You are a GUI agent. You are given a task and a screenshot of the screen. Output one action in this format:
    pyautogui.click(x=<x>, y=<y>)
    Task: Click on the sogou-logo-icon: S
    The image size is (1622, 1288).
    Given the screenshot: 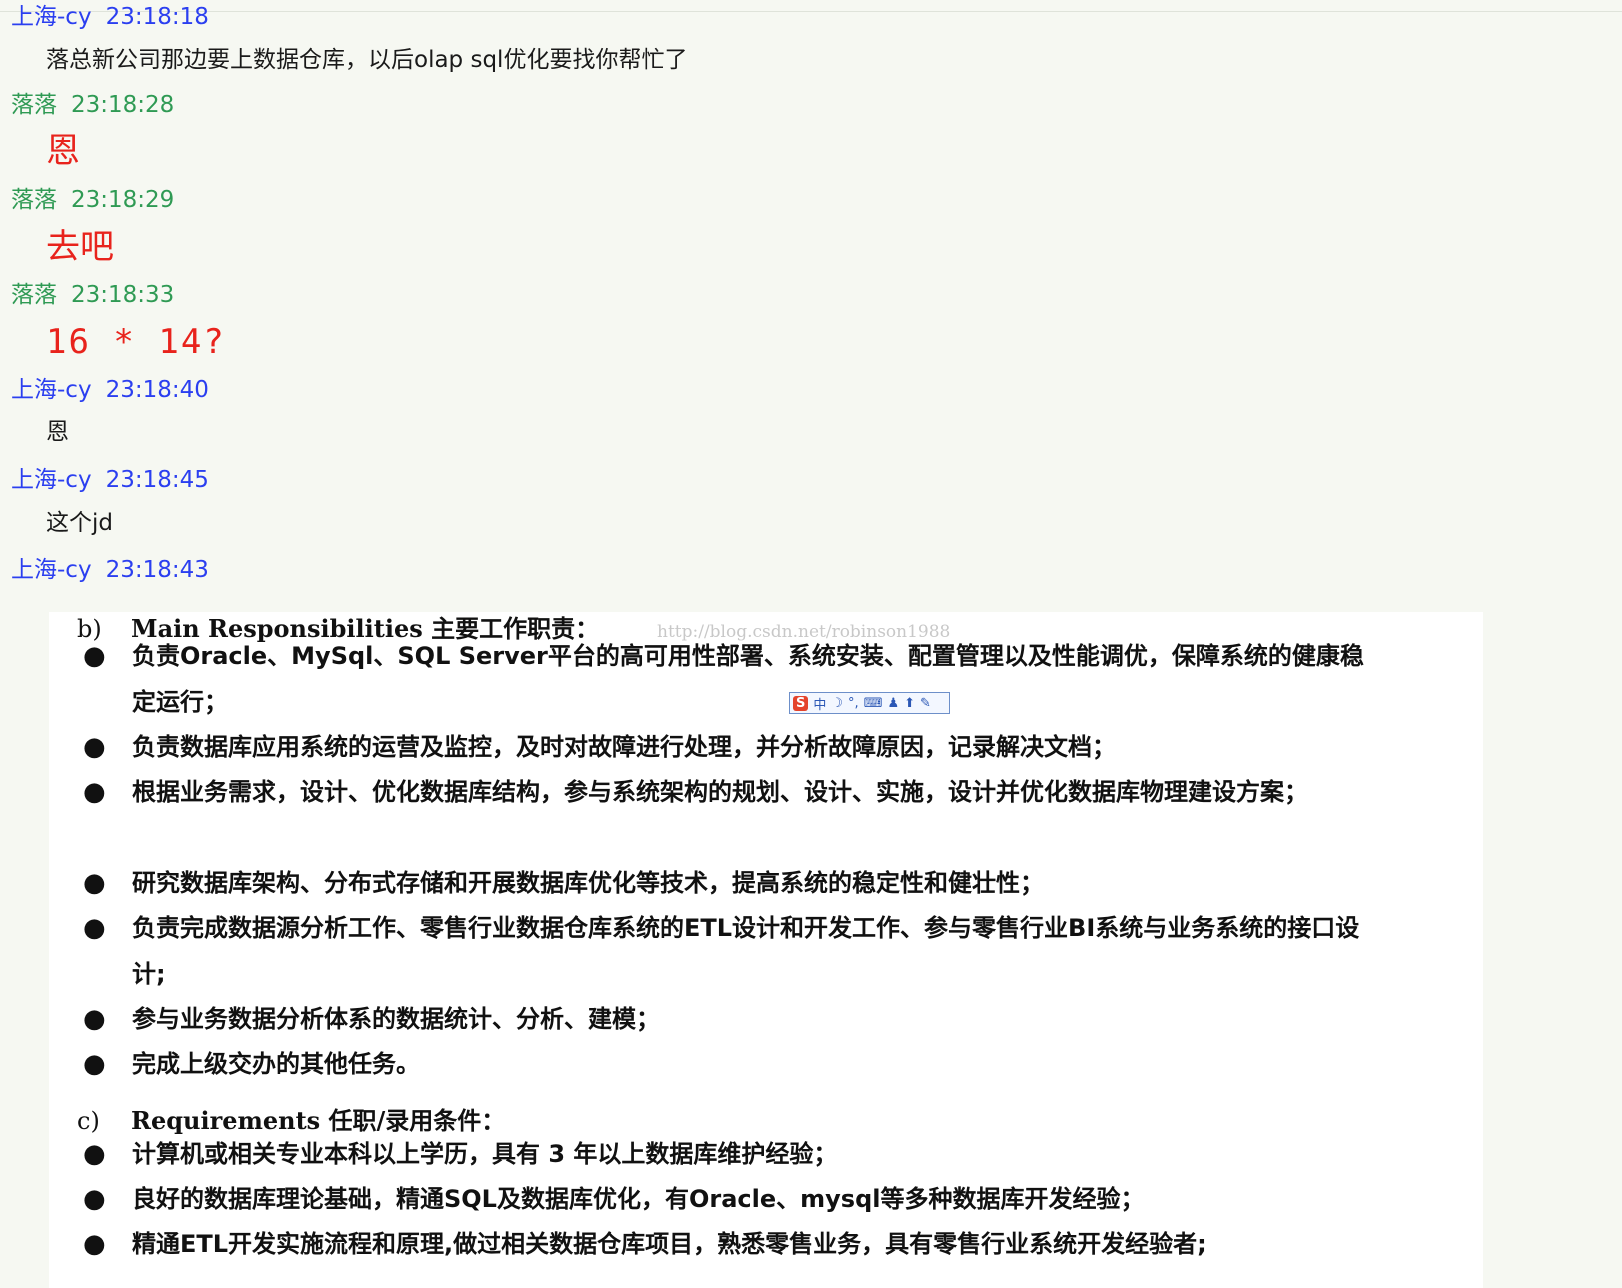 What is the action you would take?
    pyautogui.click(x=801, y=703)
    